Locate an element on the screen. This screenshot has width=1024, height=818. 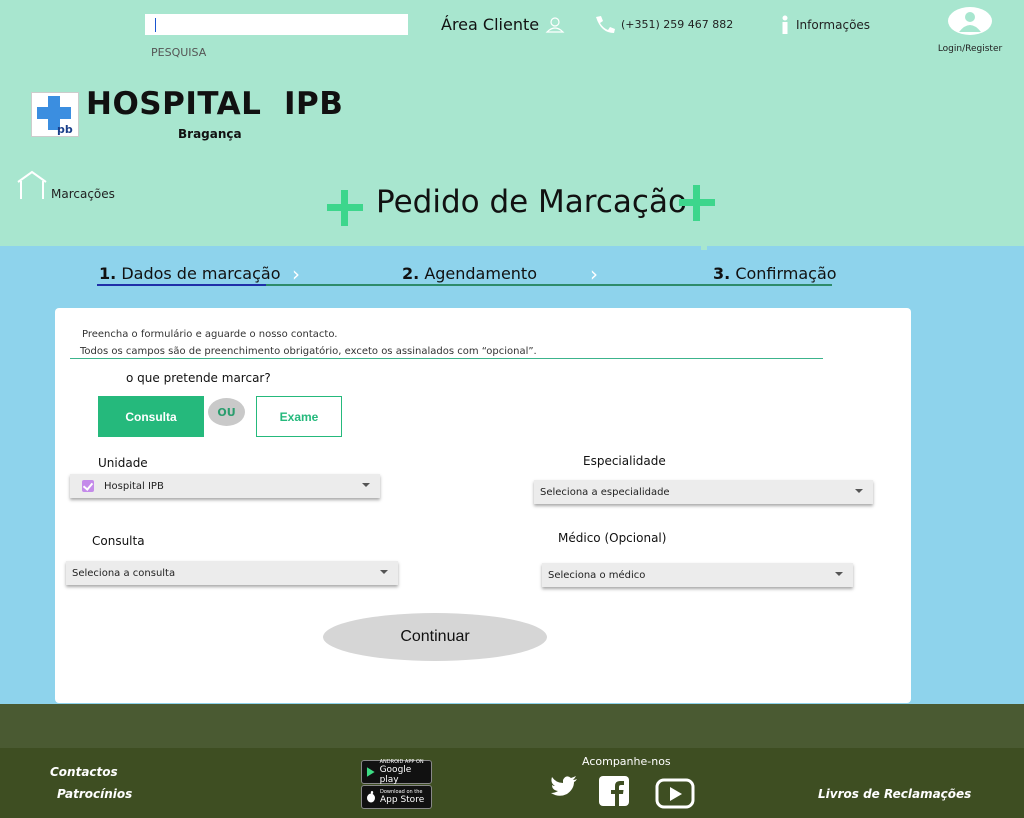
especialidade-select: Seleciona a especialidade is located at coordinates (703, 492).